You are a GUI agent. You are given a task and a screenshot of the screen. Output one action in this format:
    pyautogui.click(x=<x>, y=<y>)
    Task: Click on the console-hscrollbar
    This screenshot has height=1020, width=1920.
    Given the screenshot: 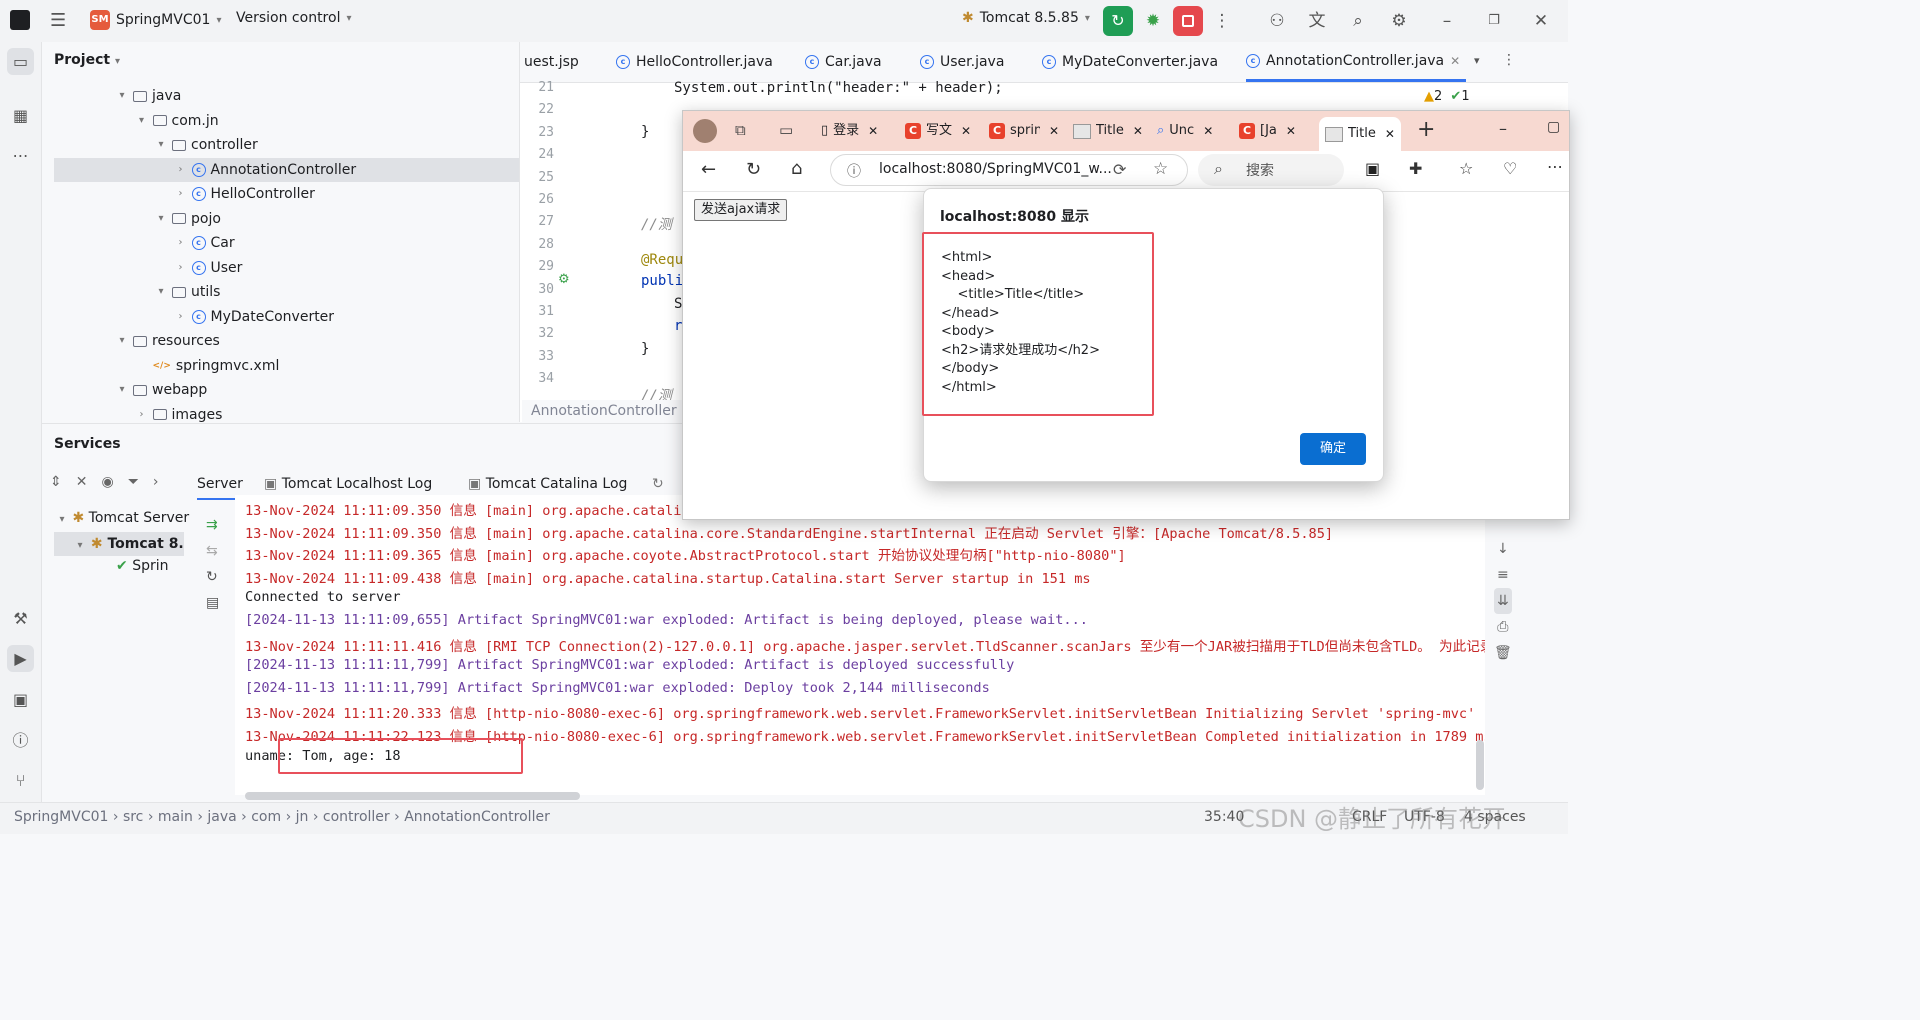 What is the action you would take?
    pyautogui.click(x=412, y=796)
    